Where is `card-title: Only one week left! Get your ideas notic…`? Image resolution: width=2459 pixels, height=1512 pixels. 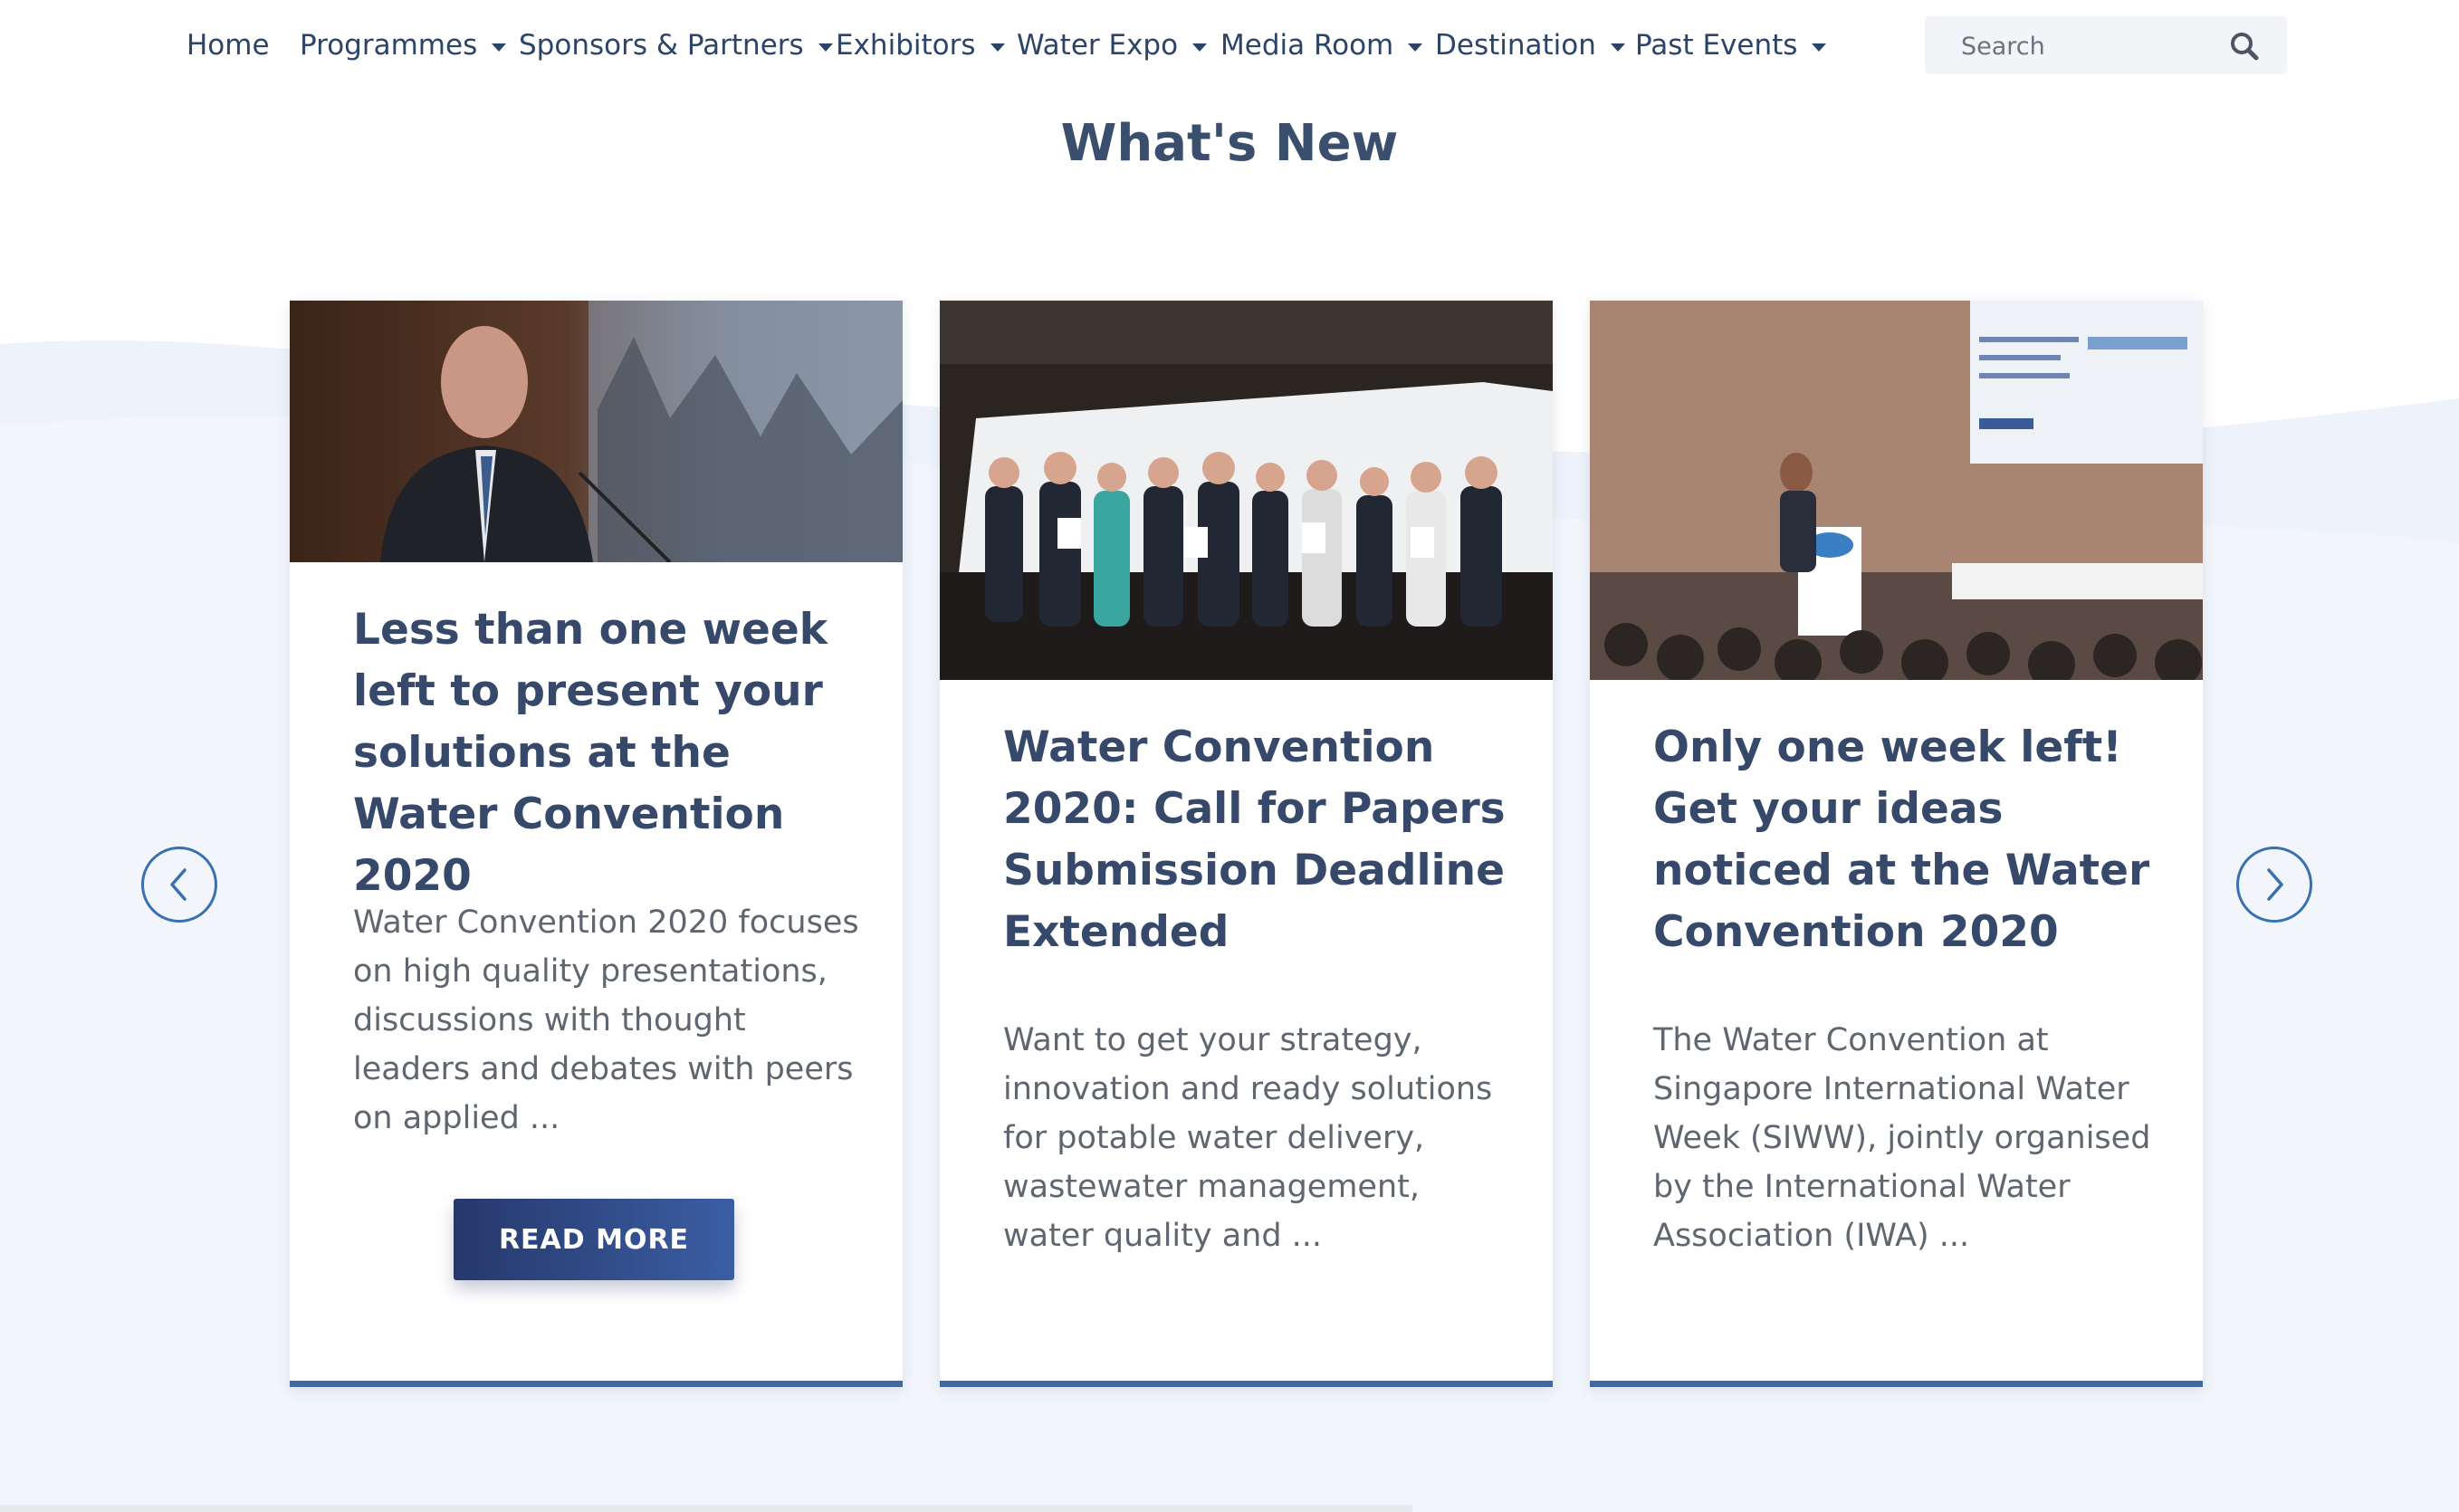
card-title: Only one week left! Get your ideas notic… is located at coordinates (1906, 840).